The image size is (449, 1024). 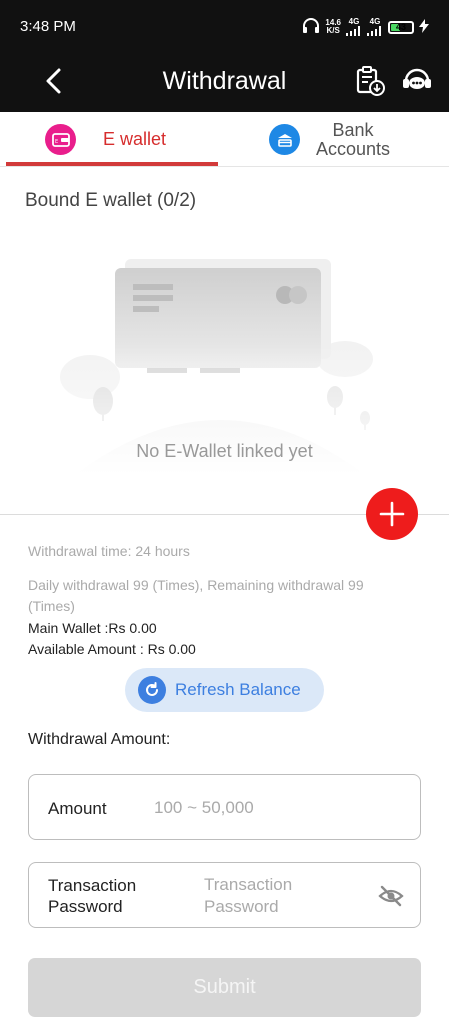 What do you see at coordinates (284, 139) in the screenshot?
I see `bank-card-icon` at bounding box center [284, 139].